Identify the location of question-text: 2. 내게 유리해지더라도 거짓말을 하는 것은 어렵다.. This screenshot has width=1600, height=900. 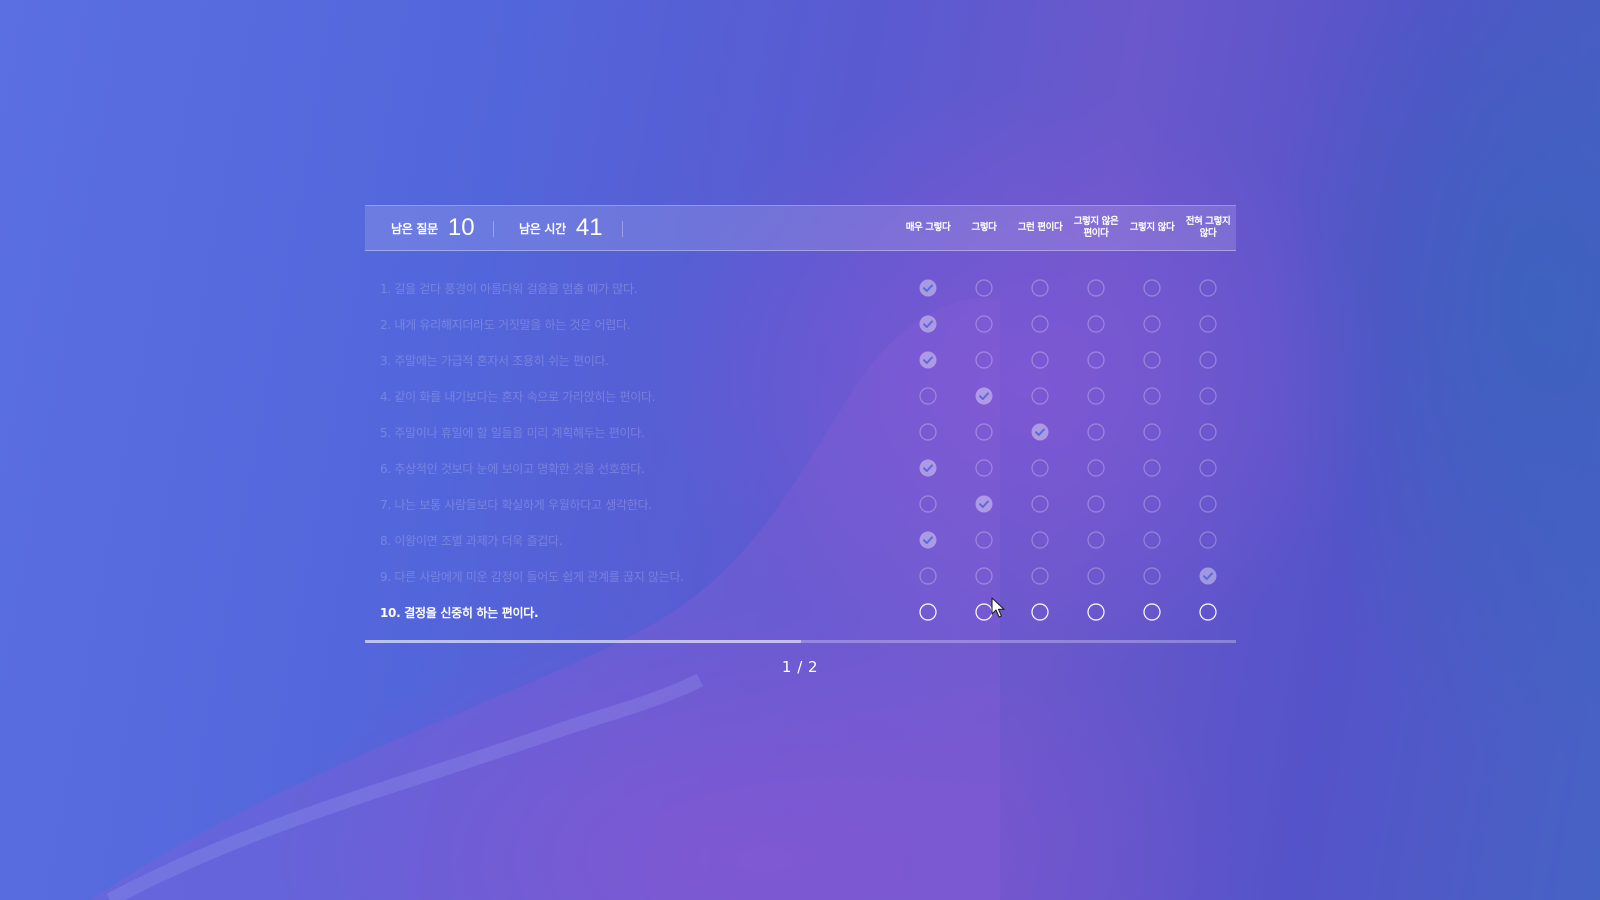
(505, 325).